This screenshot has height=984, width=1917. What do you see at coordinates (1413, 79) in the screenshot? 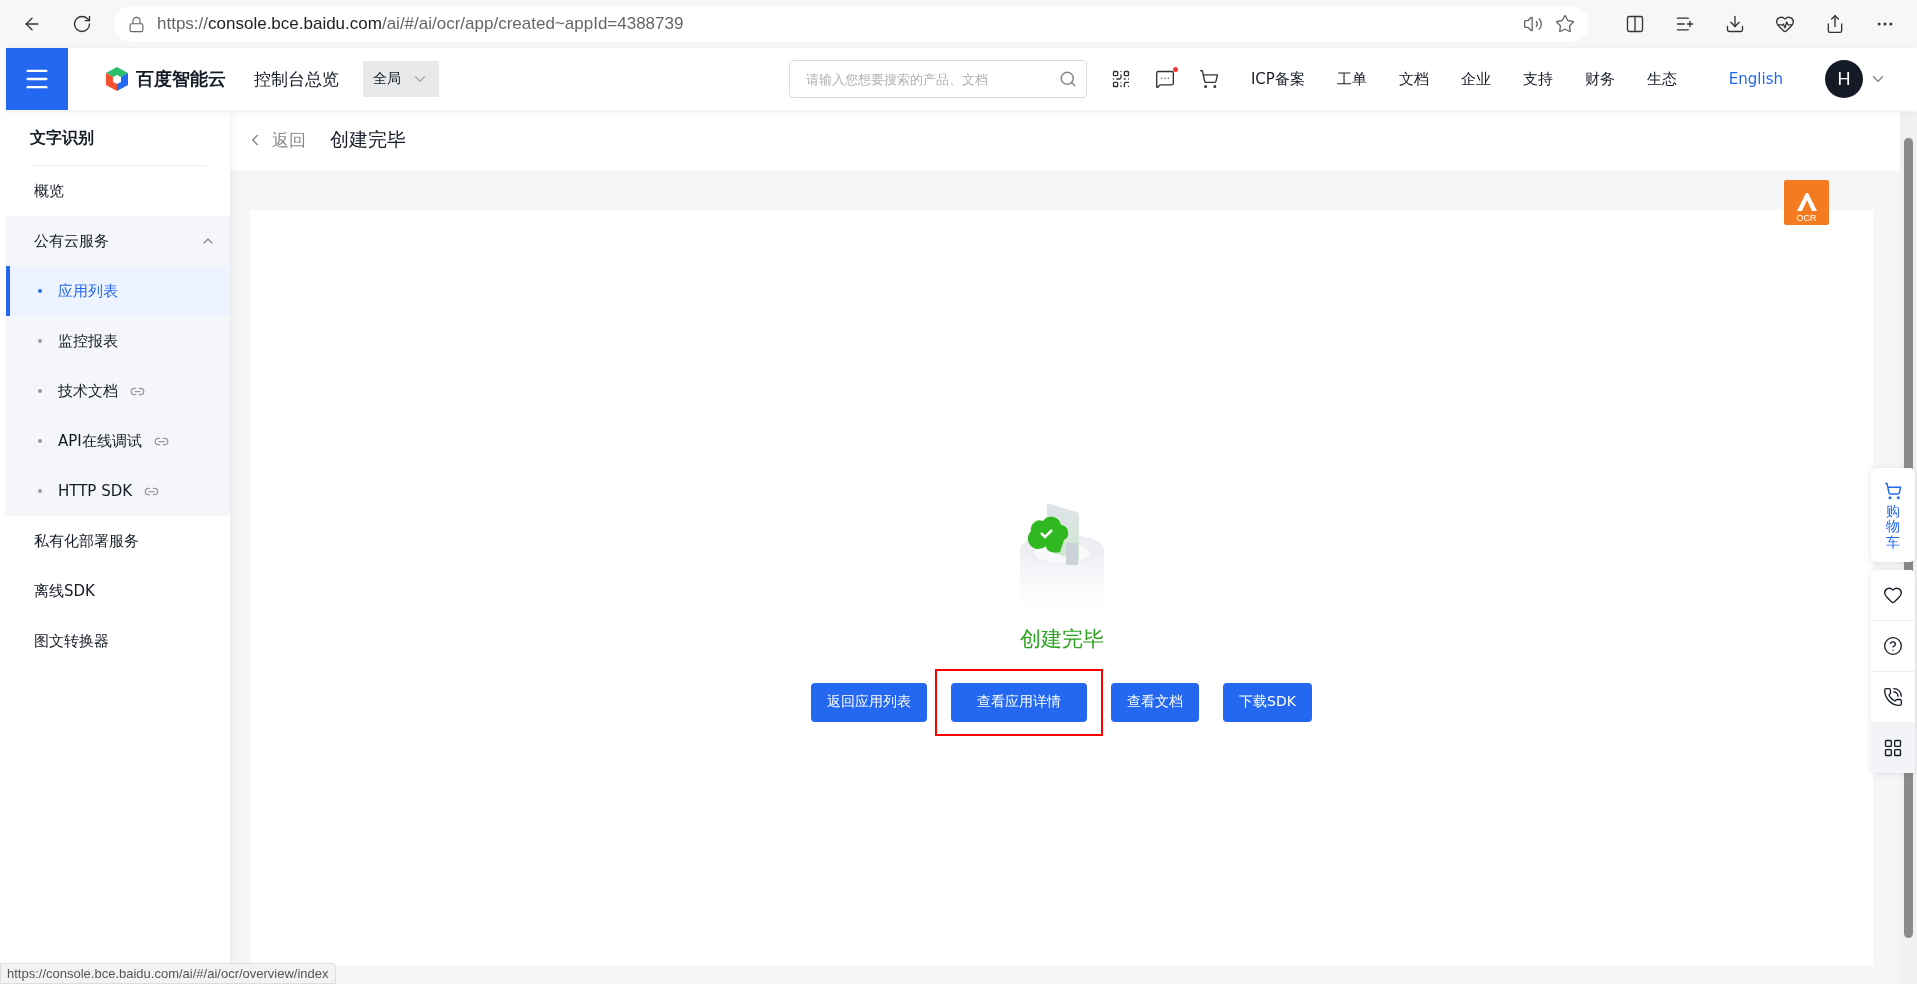
I see `nav-link: 文档` at bounding box center [1413, 79].